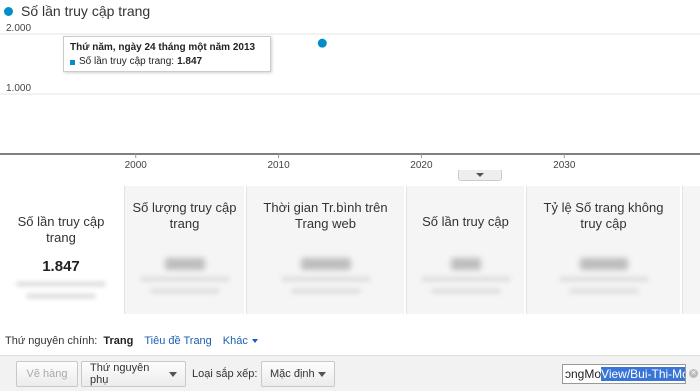 This screenshot has width=700, height=391. Describe the element at coordinates (465, 250) in the screenshot. I see `metric-card-entrances: Số lần truy cập` at that location.